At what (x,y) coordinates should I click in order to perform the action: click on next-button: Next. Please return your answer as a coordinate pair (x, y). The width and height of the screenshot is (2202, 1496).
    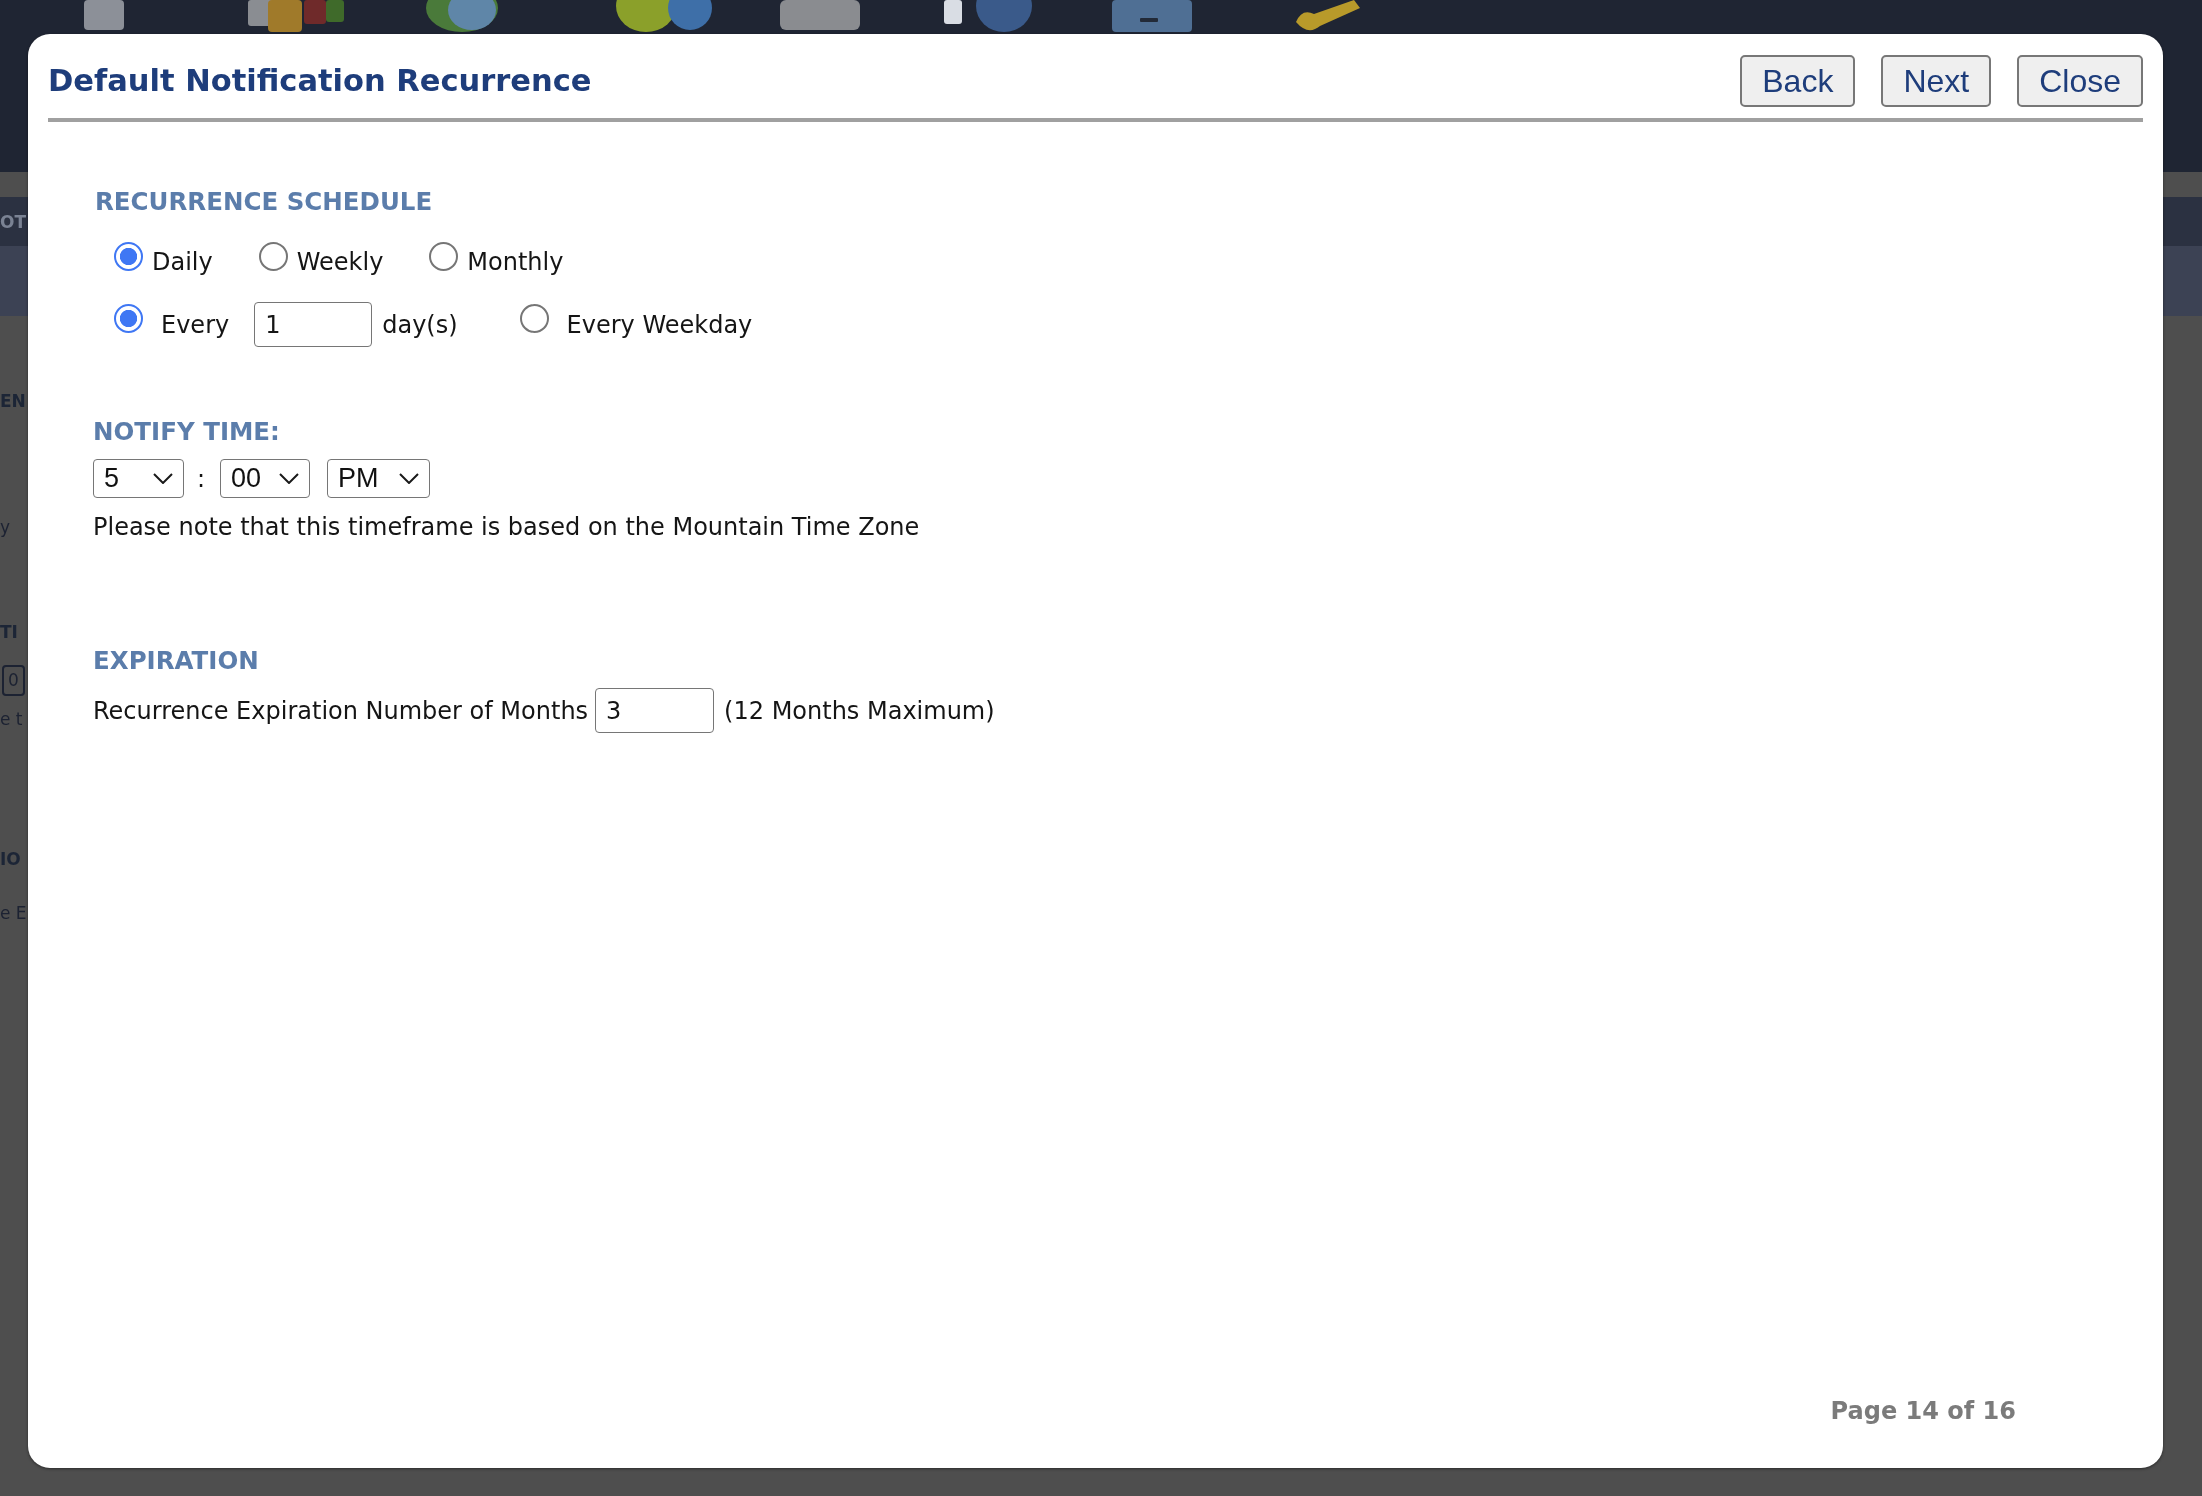
    Looking at the image, I should click on (1936, 81).